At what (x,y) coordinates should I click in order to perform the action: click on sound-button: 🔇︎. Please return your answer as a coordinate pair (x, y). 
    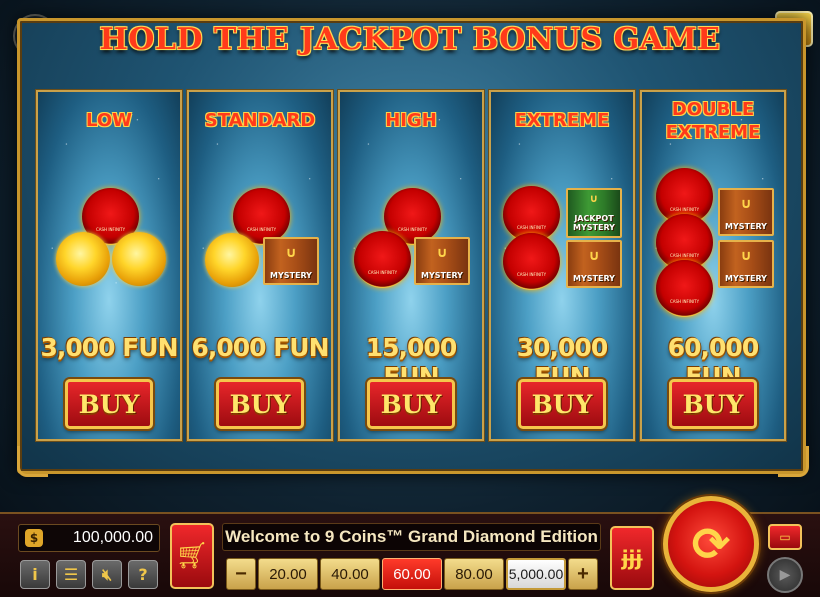
    Looking at the image, I should click on (107, 574).